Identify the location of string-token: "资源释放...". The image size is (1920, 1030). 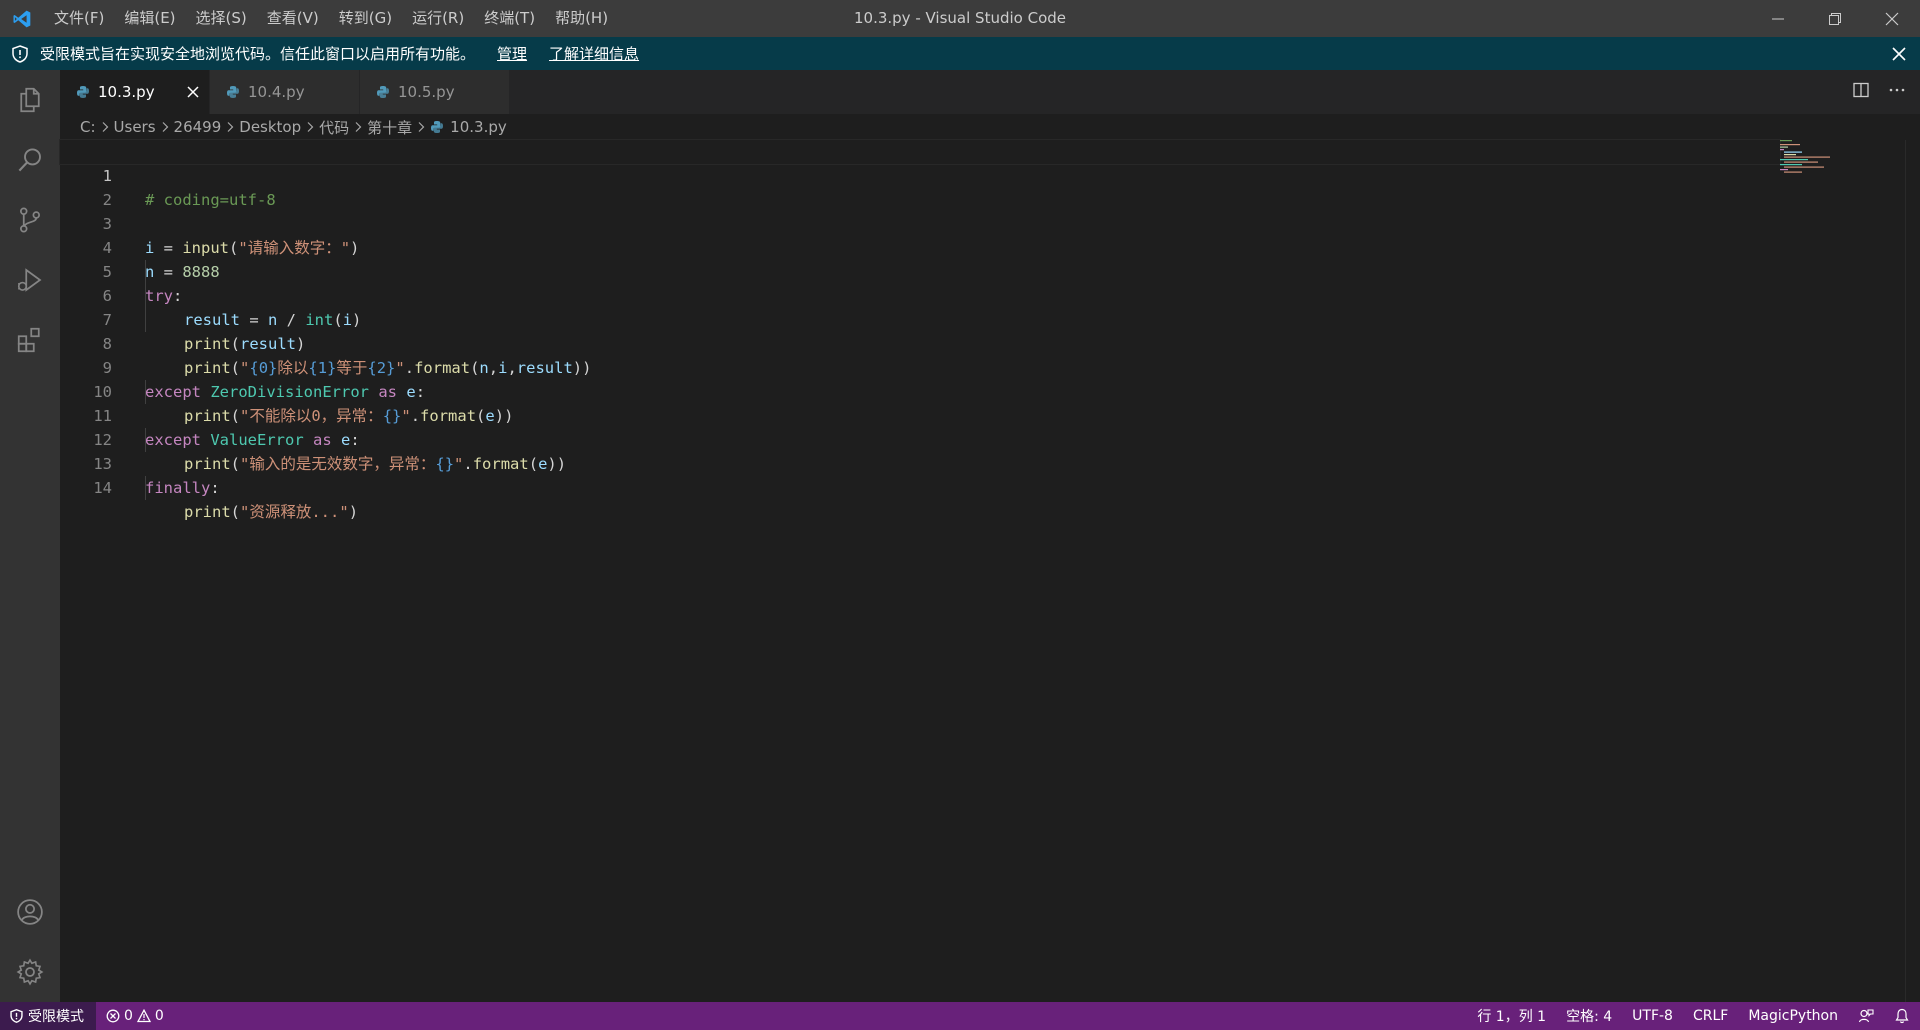
(294, 512).